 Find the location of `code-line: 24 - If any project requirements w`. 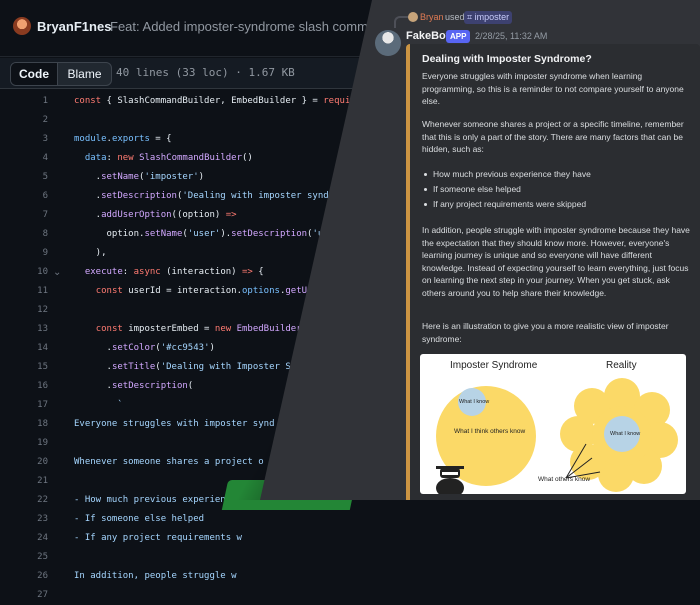

code-line: 24 - If any project requirements w is located at coordinates (350, 538).